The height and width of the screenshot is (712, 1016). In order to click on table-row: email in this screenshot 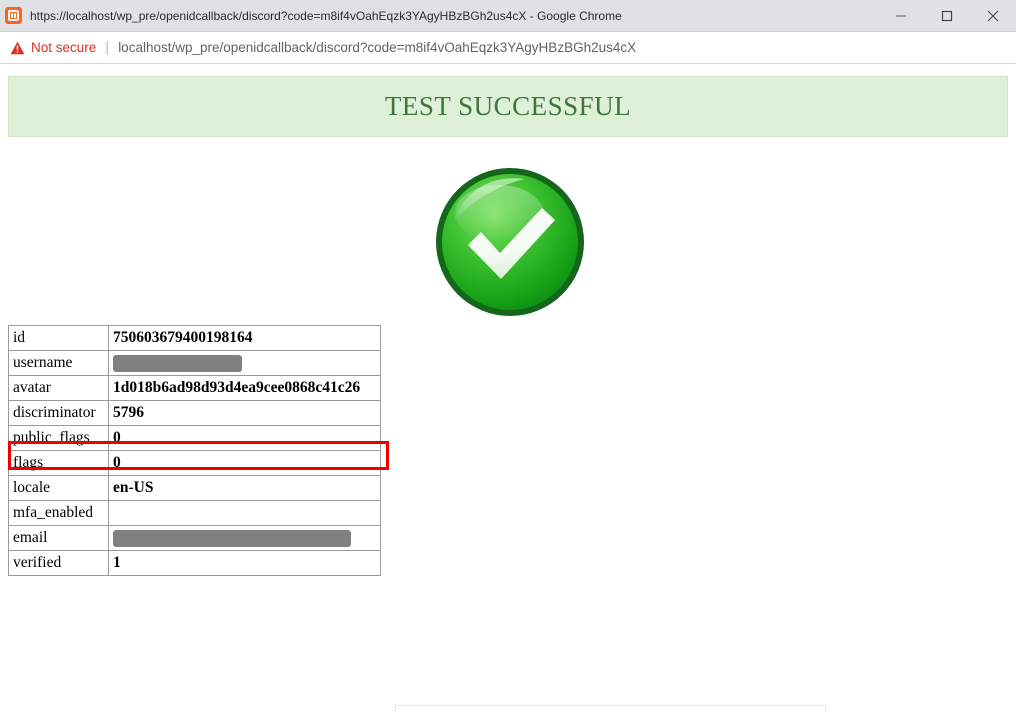, I will do `click(194, 538)`.